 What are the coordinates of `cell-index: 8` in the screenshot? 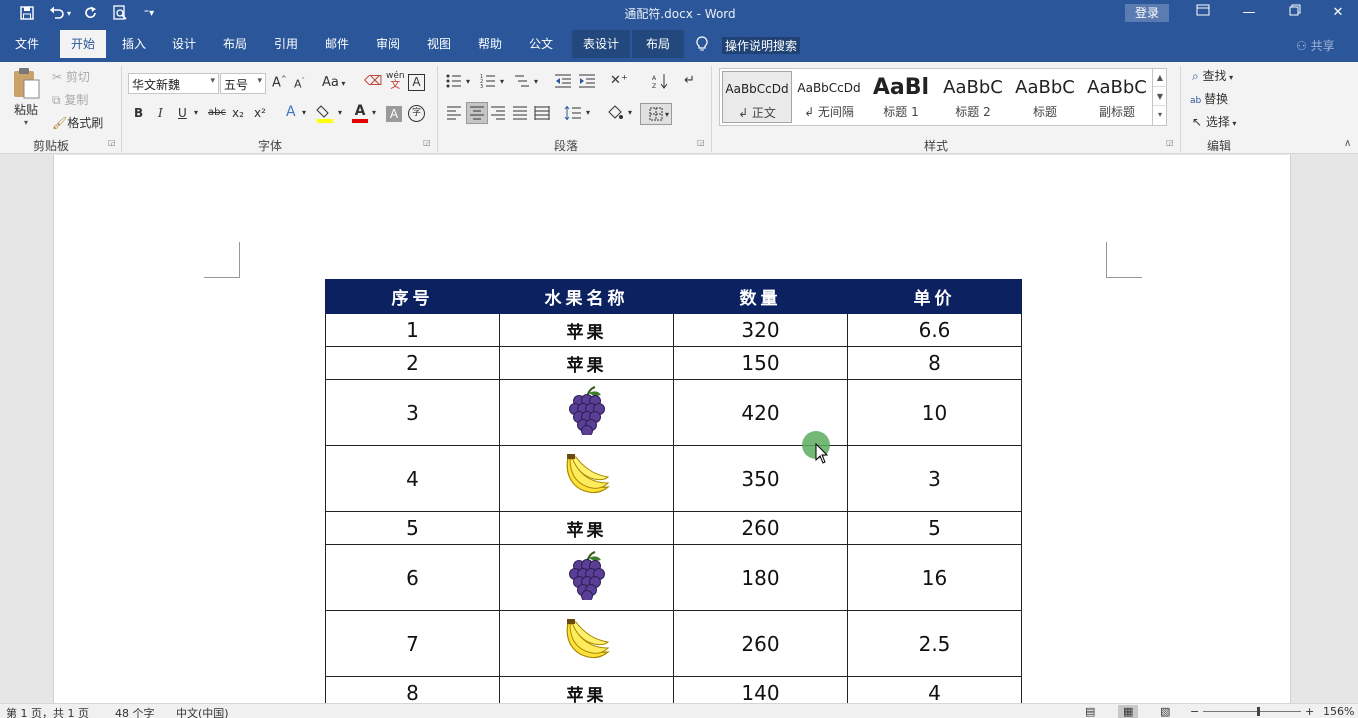 It's located at (412, 689).